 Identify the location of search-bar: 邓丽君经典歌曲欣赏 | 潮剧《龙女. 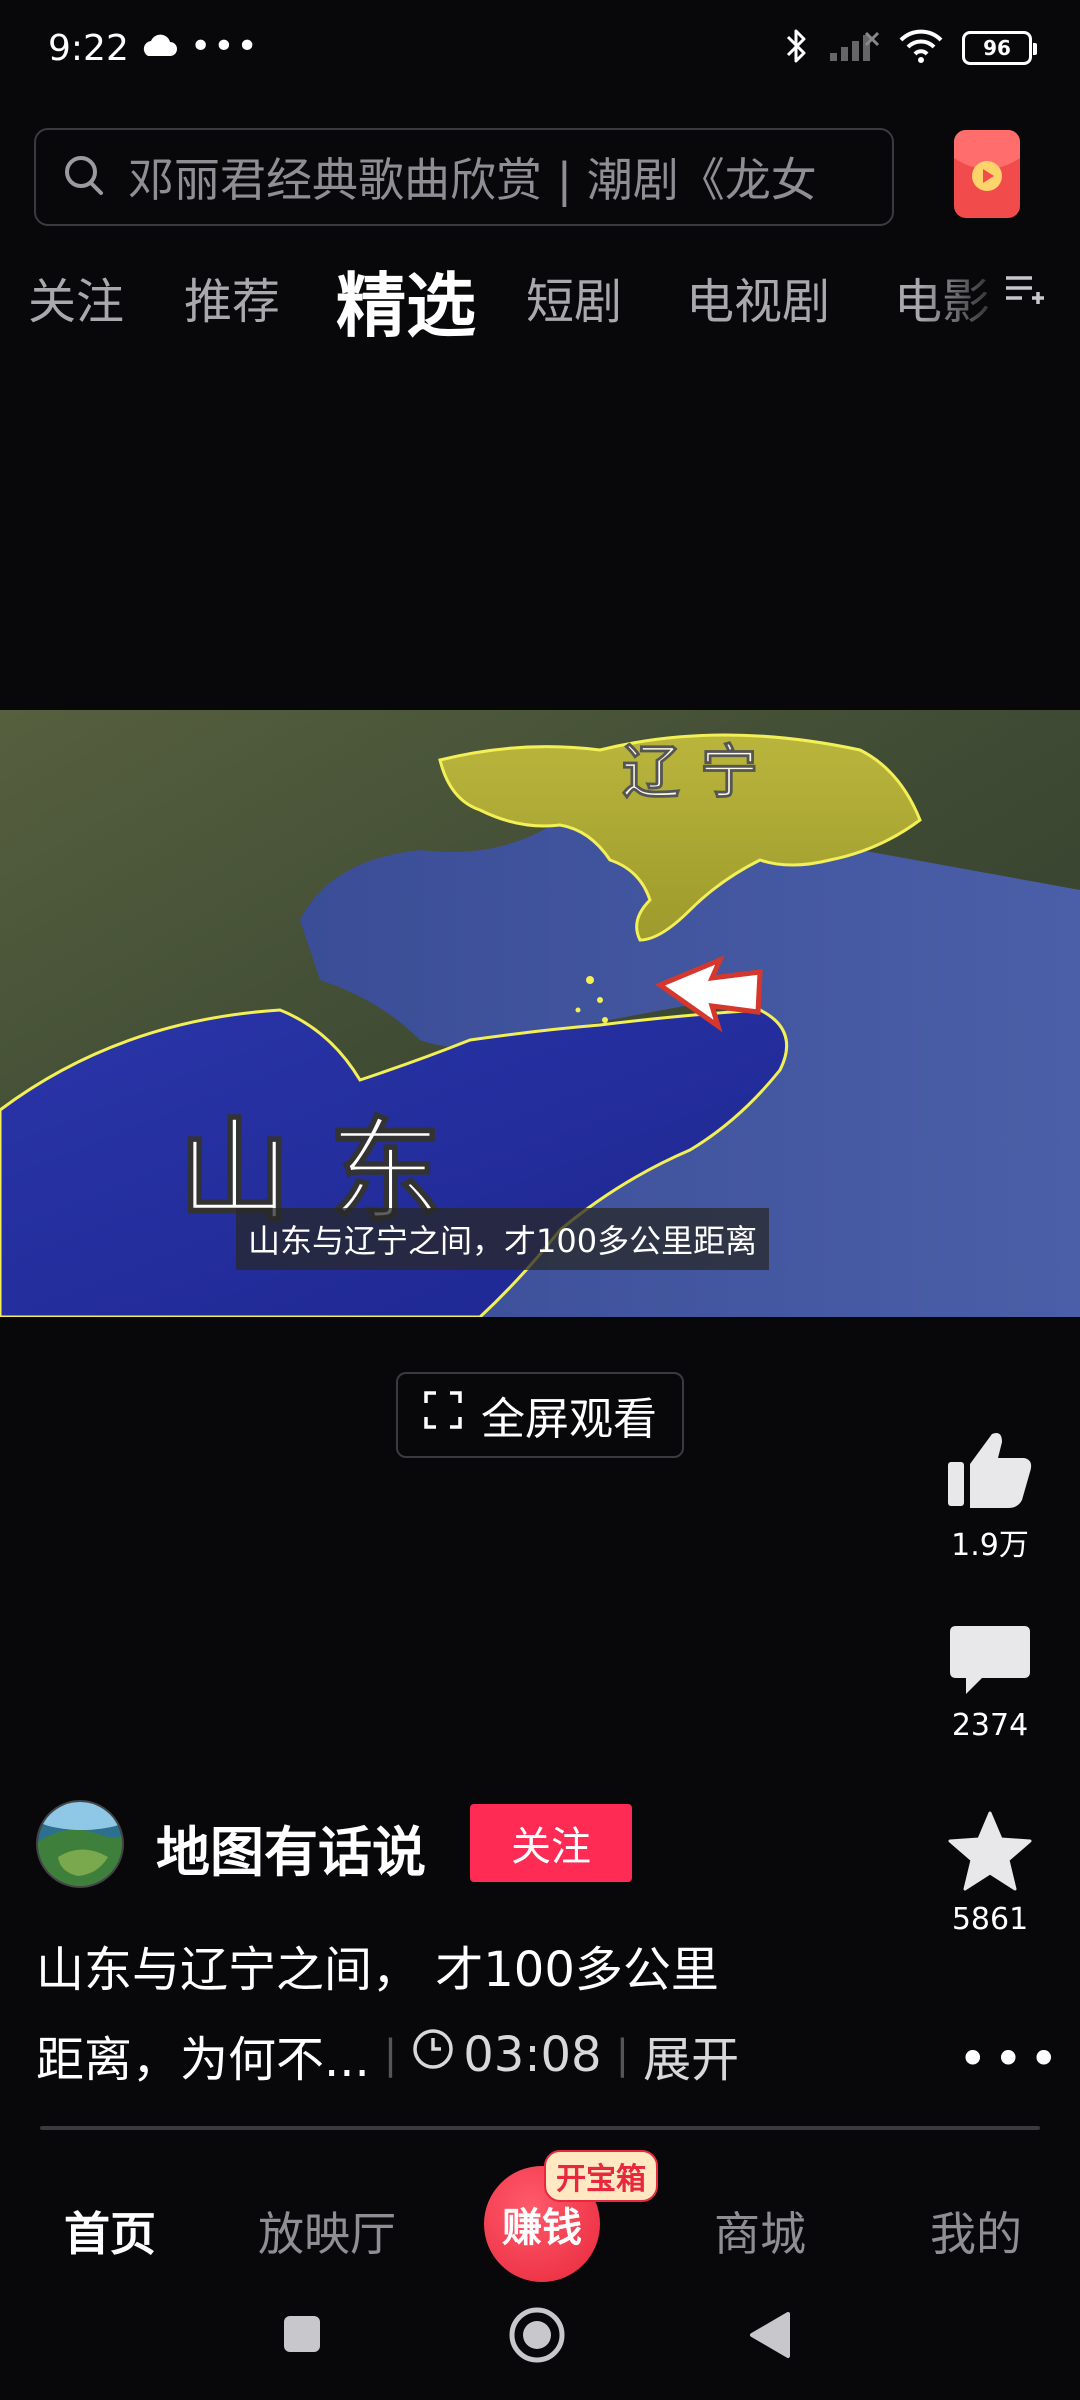
(464, 177).